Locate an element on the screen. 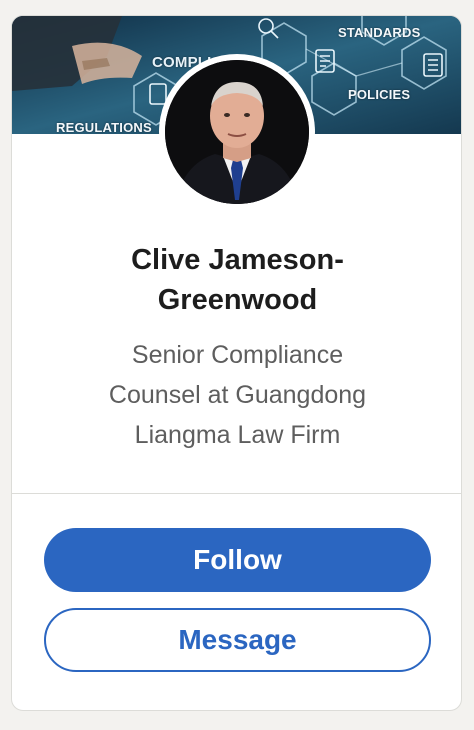 Image resolution: width=474 pixels, height=730 pixels. banner-word-regulations: REGULATIONS is located at coordinates (104, 127).